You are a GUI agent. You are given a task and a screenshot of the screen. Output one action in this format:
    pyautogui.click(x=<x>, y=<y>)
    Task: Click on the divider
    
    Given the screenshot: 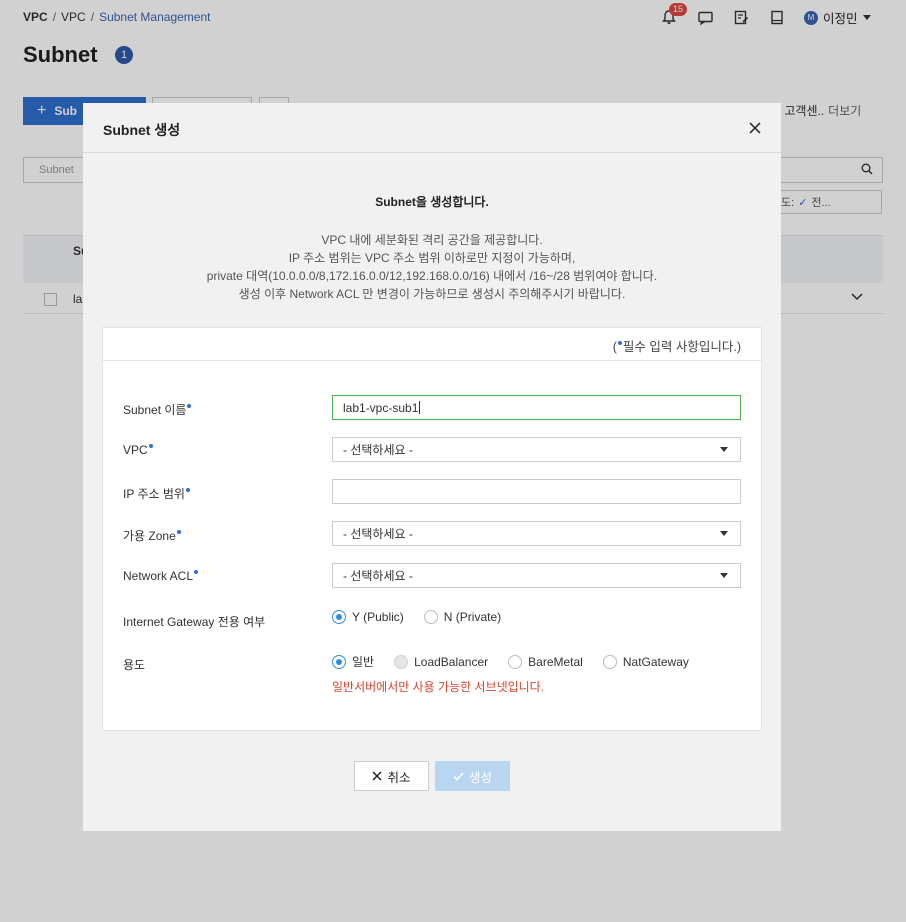 What is the action you would take?
    pyautogui.click(x=432, y=360)
    